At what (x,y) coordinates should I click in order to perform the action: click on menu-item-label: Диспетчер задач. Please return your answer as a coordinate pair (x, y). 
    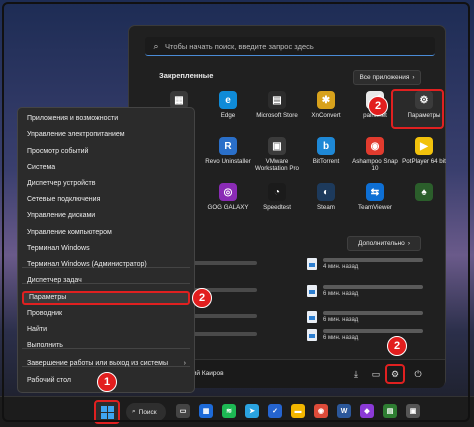
    Looking at the image, I should click on (54, 280).